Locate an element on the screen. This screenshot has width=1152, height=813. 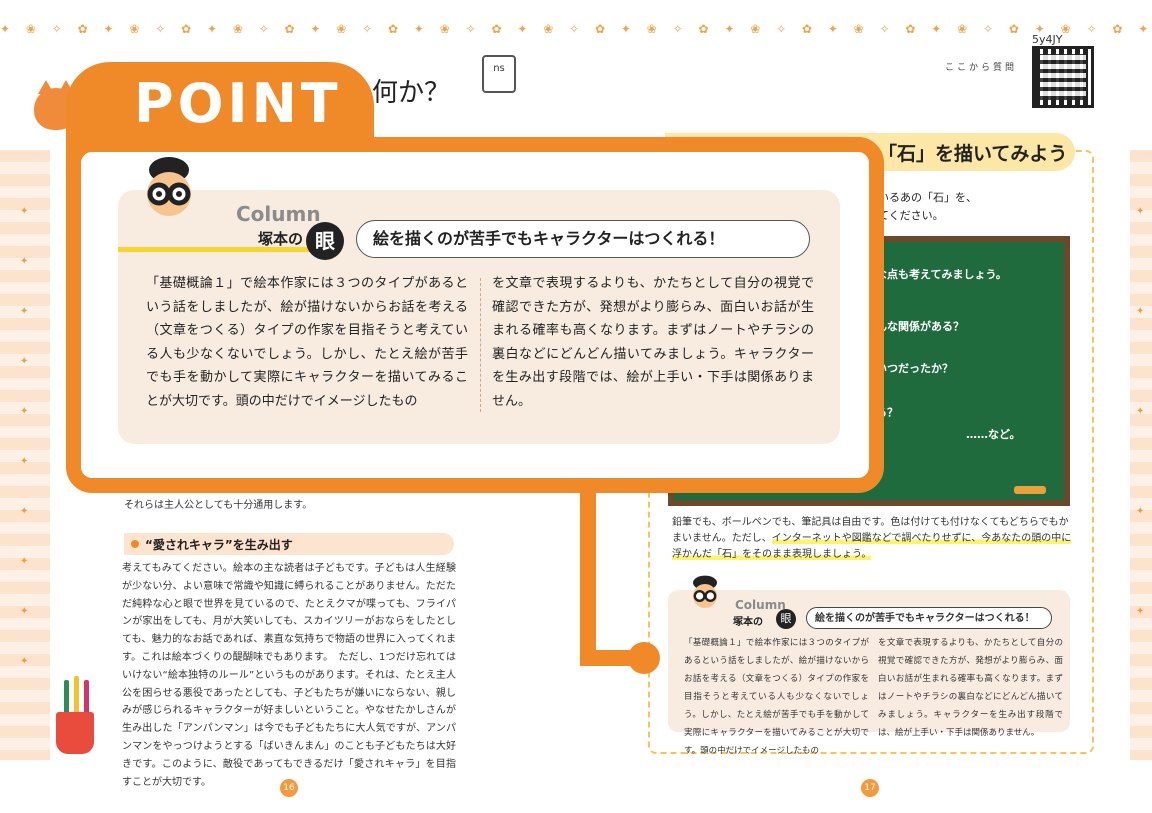
right-side-stripe is located at coordinates (1141, 455).